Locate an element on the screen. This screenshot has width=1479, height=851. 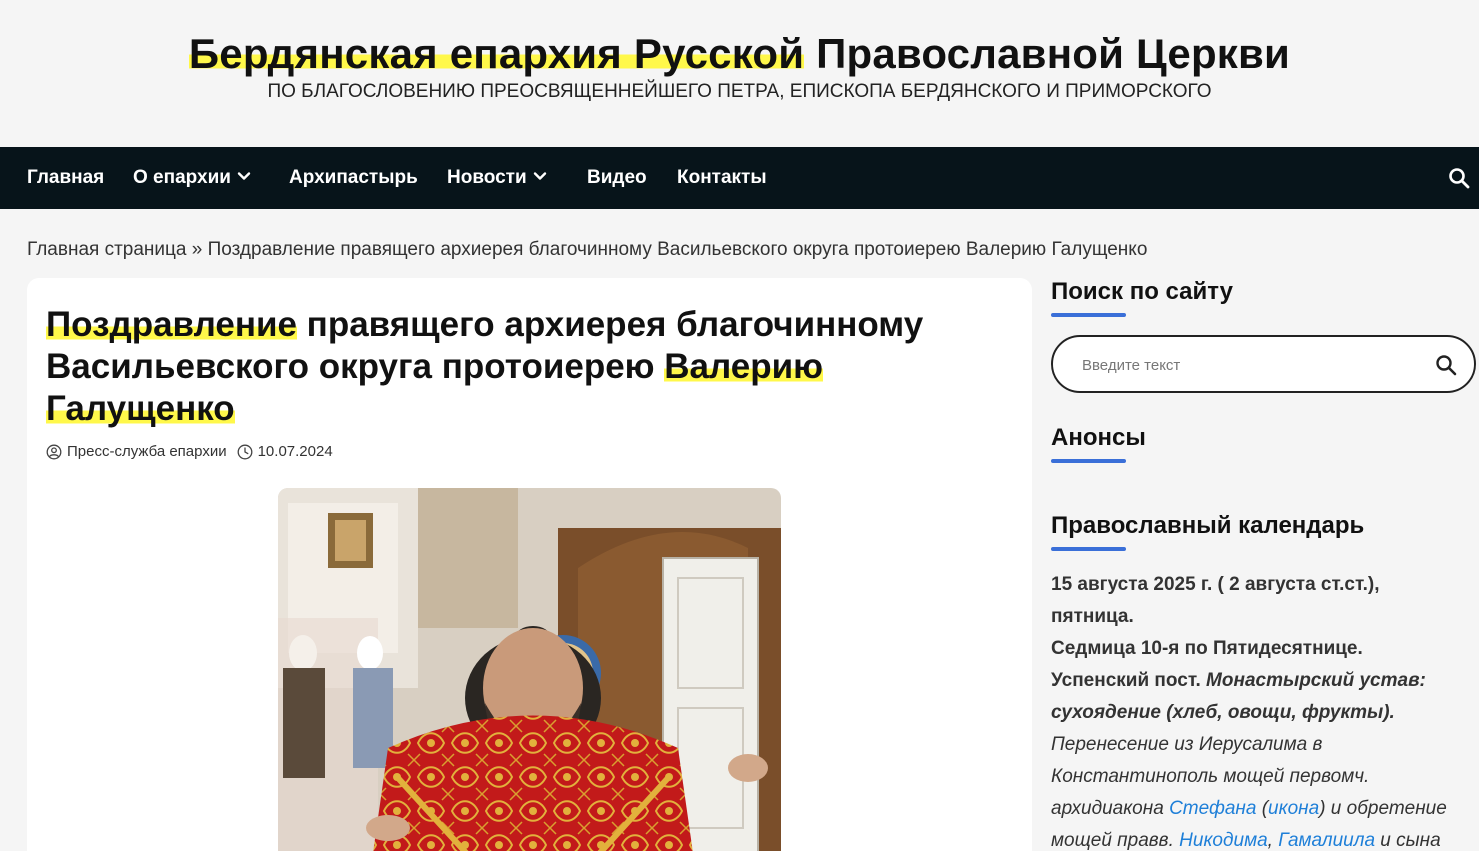
link-nikodim: Никодима is located at coordinates (1223, 840).